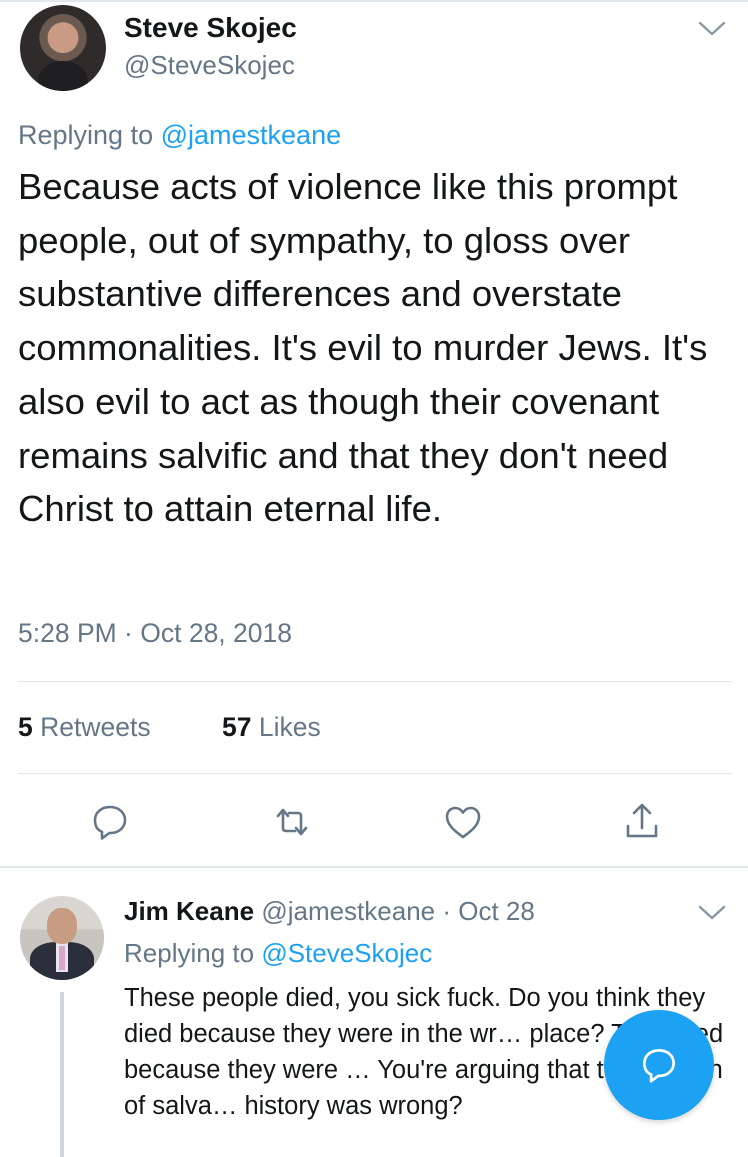 This screenshot has height=1157, width=748. I want to click on avatar-tie, so click(62, 958).